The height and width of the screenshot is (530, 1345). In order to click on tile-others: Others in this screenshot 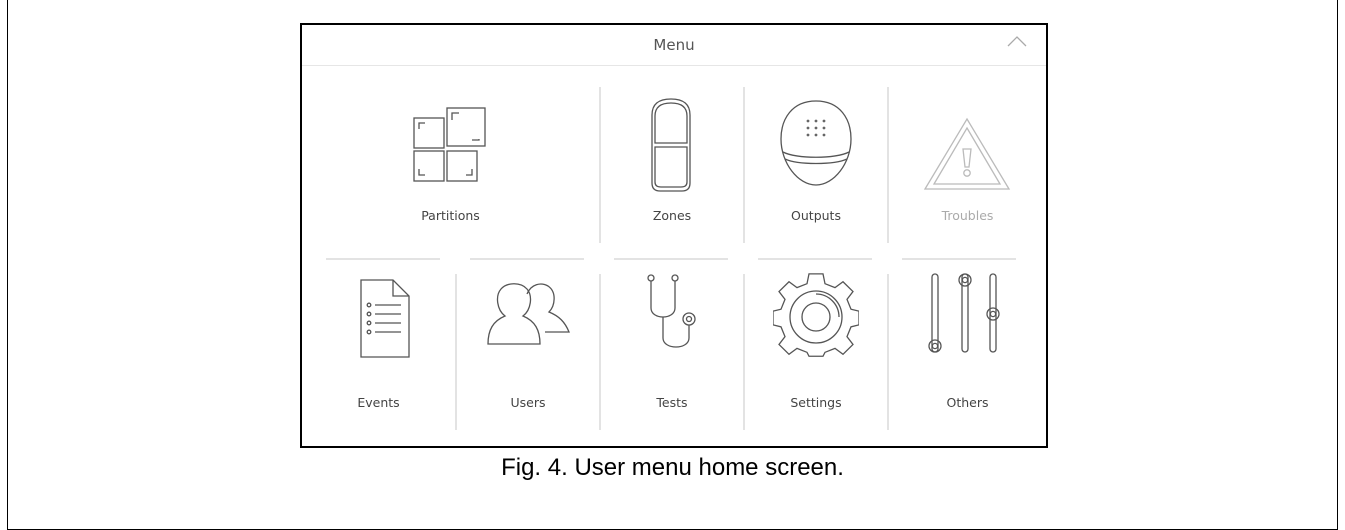, I will do `click(967, 350)`.